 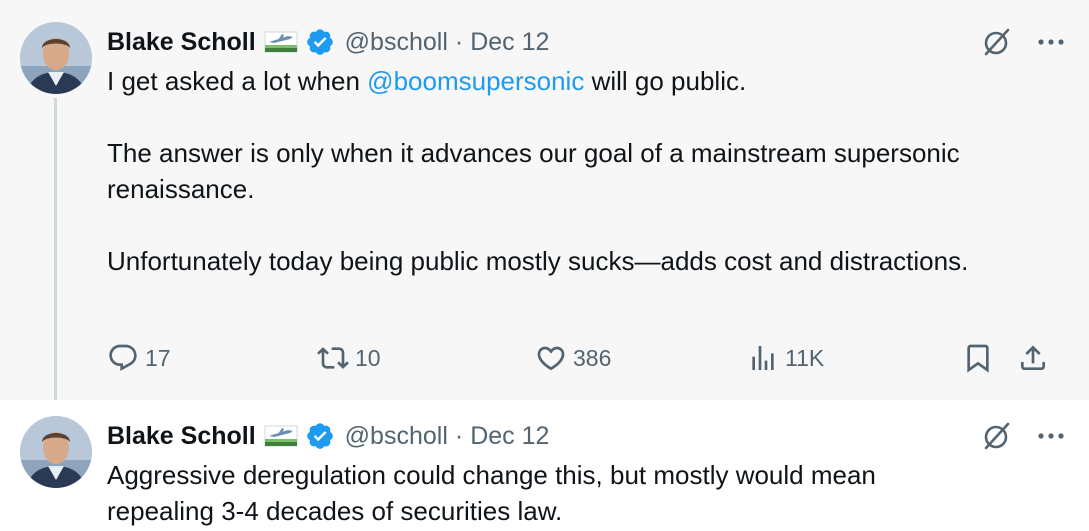 I want to click on action-bar: 17 10 386 11K, so click(x=580, y=358).